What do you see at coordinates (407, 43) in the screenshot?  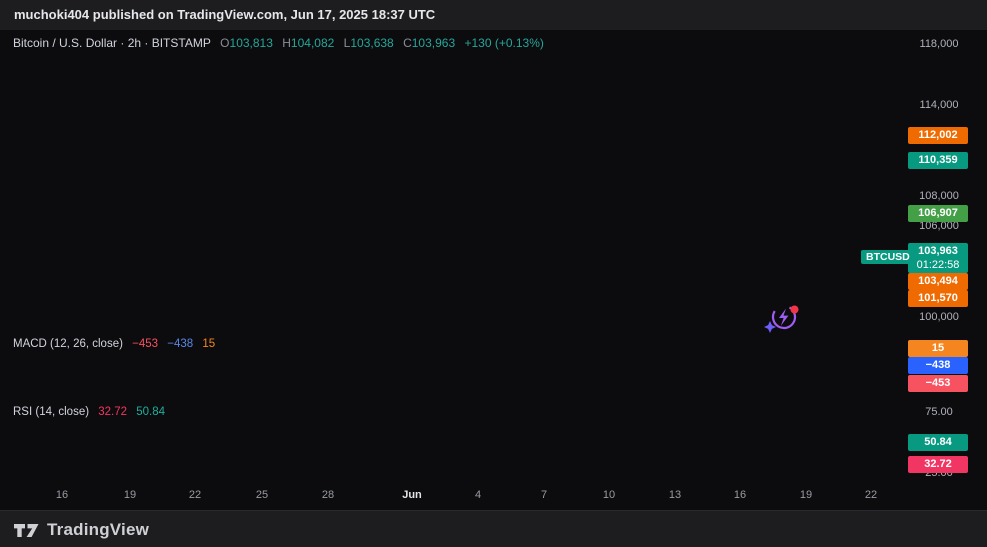 I see `close-label: C` at bounding box center [407, 43].